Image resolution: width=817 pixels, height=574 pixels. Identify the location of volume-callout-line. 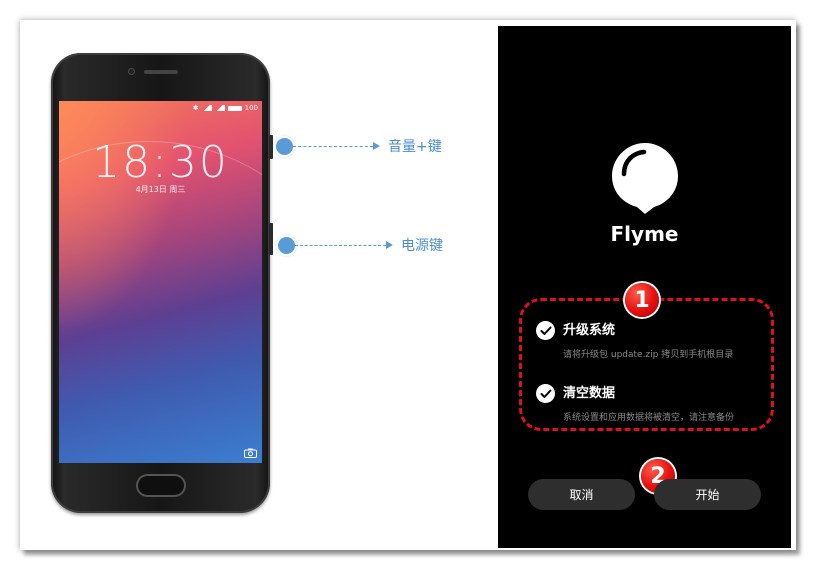
(333, 146).